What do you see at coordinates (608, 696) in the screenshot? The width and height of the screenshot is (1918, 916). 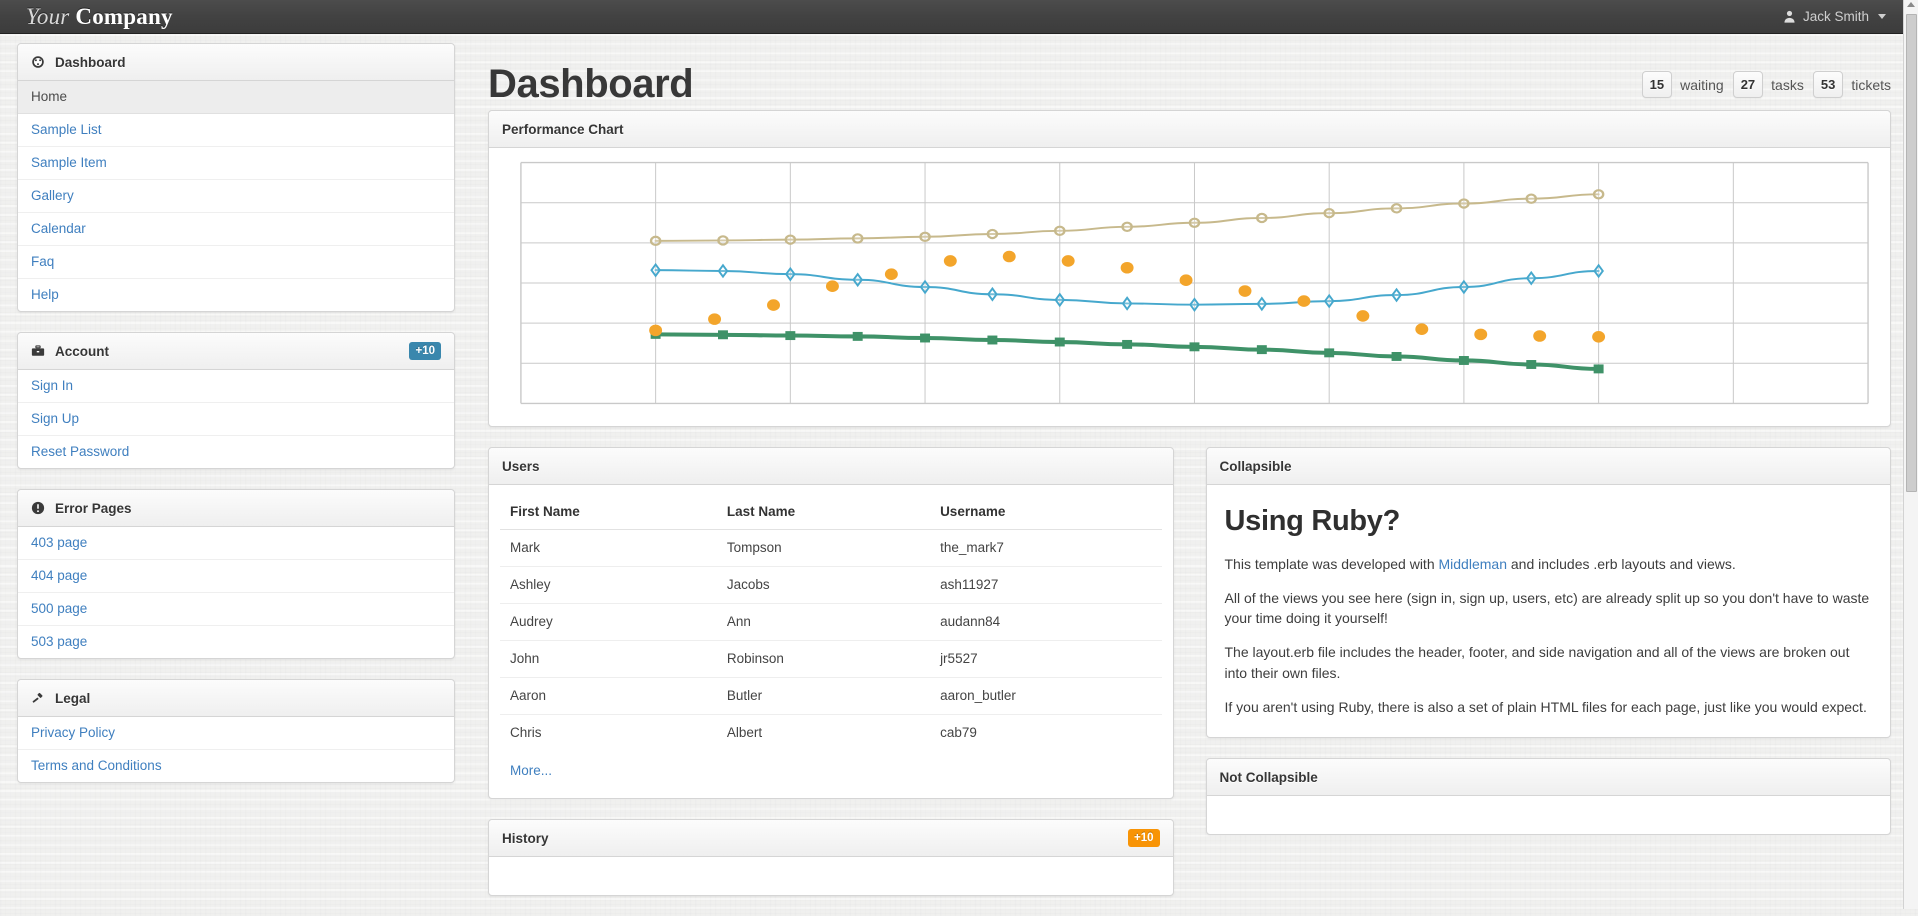 I see `cell-first-name: Aaron` at bounding box center [608, 696].